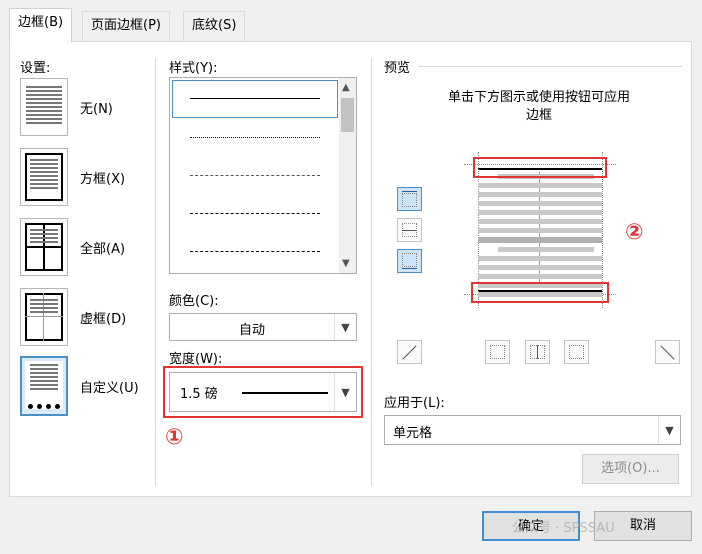 The image size is (702, 554). What do you see at coordinates (409, 199) in the screenshot?
I see `border-top-button` at bounding box center [409, 199].